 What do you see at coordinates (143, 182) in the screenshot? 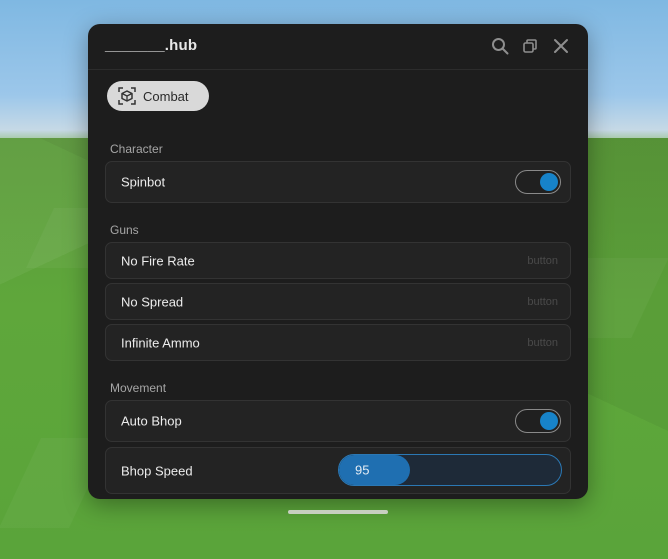
I see `spinbot-label: Spinbot` at bounding box center [143, 182].